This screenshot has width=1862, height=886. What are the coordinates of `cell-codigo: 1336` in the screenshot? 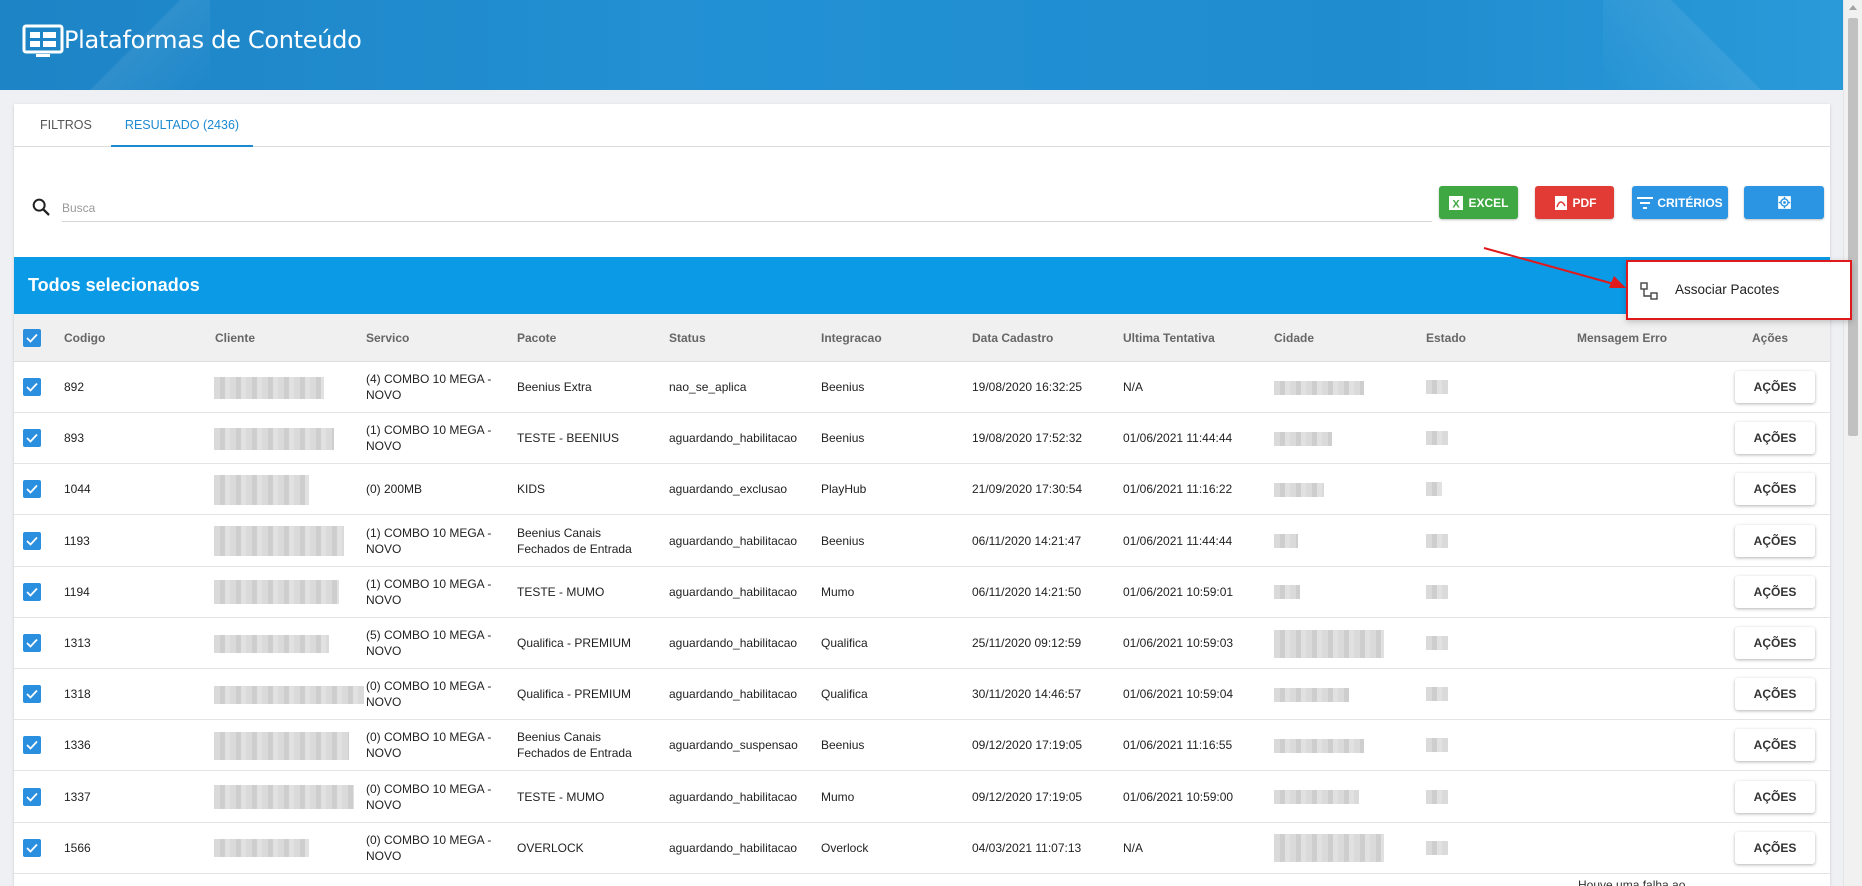 It's located at (77, 745).